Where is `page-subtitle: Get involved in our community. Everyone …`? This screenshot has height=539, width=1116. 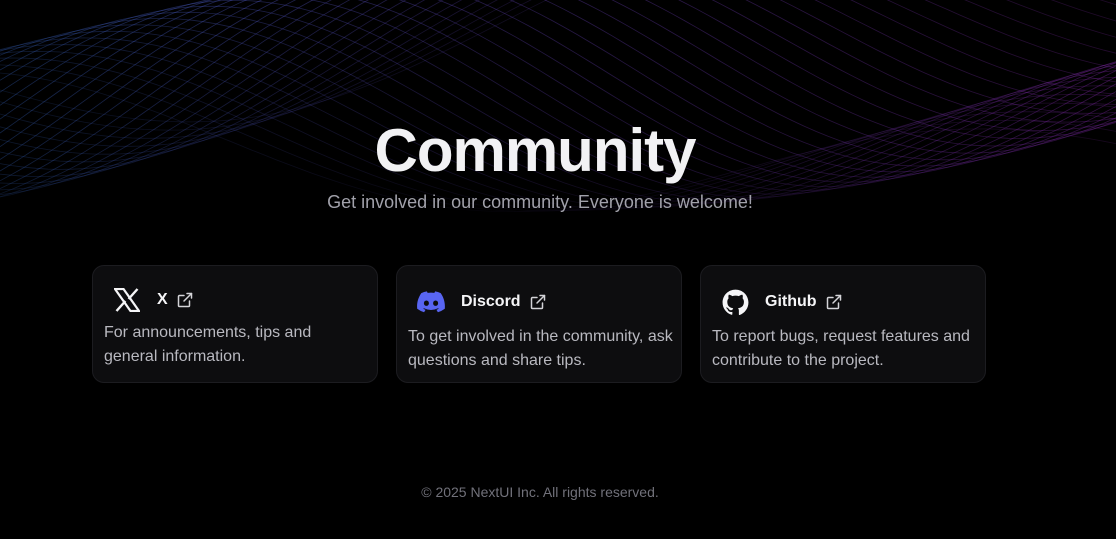
page-subtitle: Get involved in our community. Everyone … is located at coordinates (540, 202).